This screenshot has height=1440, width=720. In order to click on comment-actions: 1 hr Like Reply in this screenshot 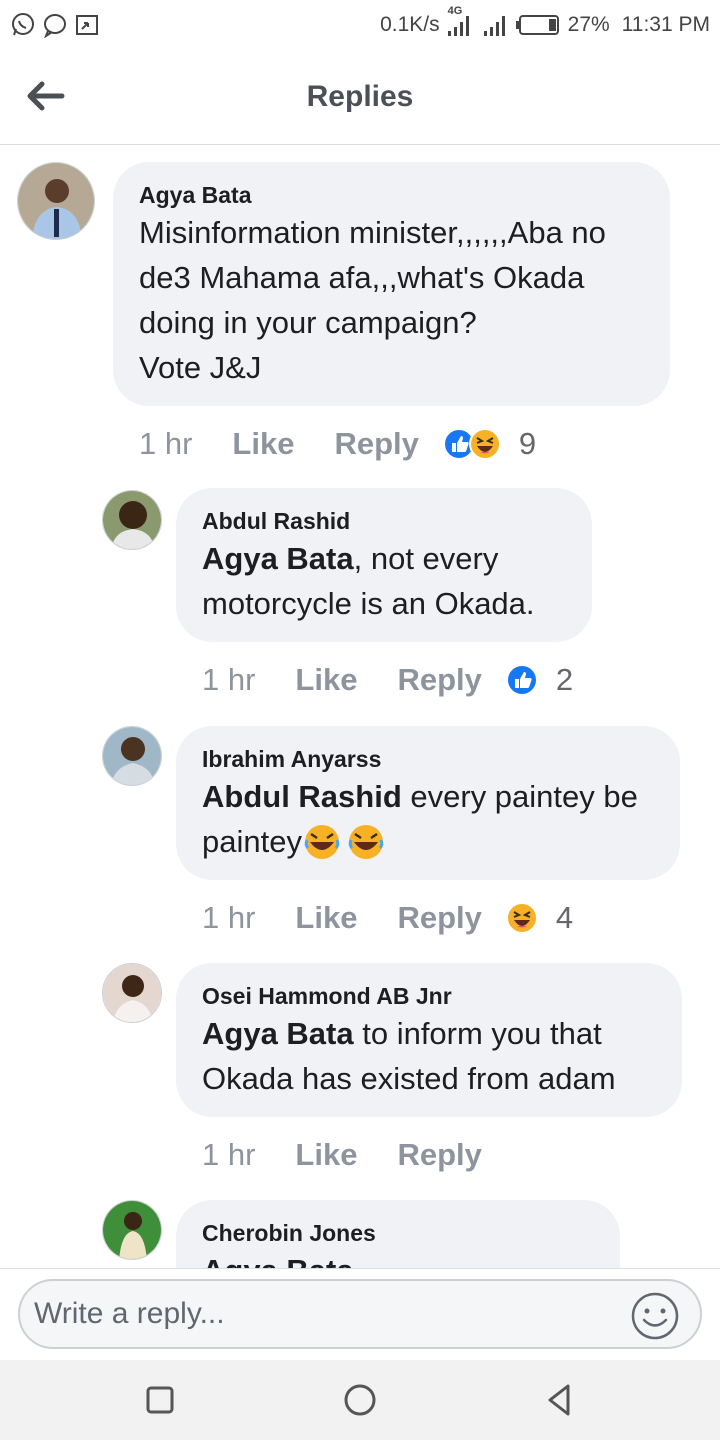, I will do `click(342, 1155)`.